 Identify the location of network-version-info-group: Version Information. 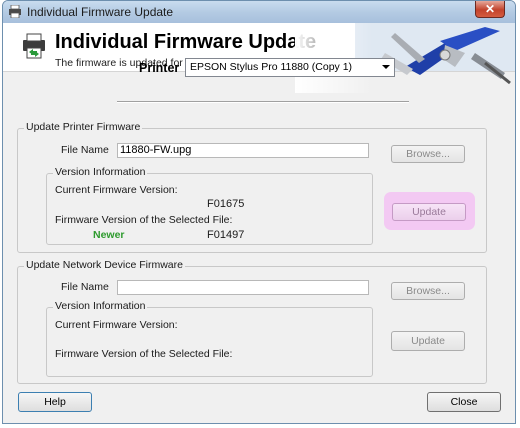
(209, 338).